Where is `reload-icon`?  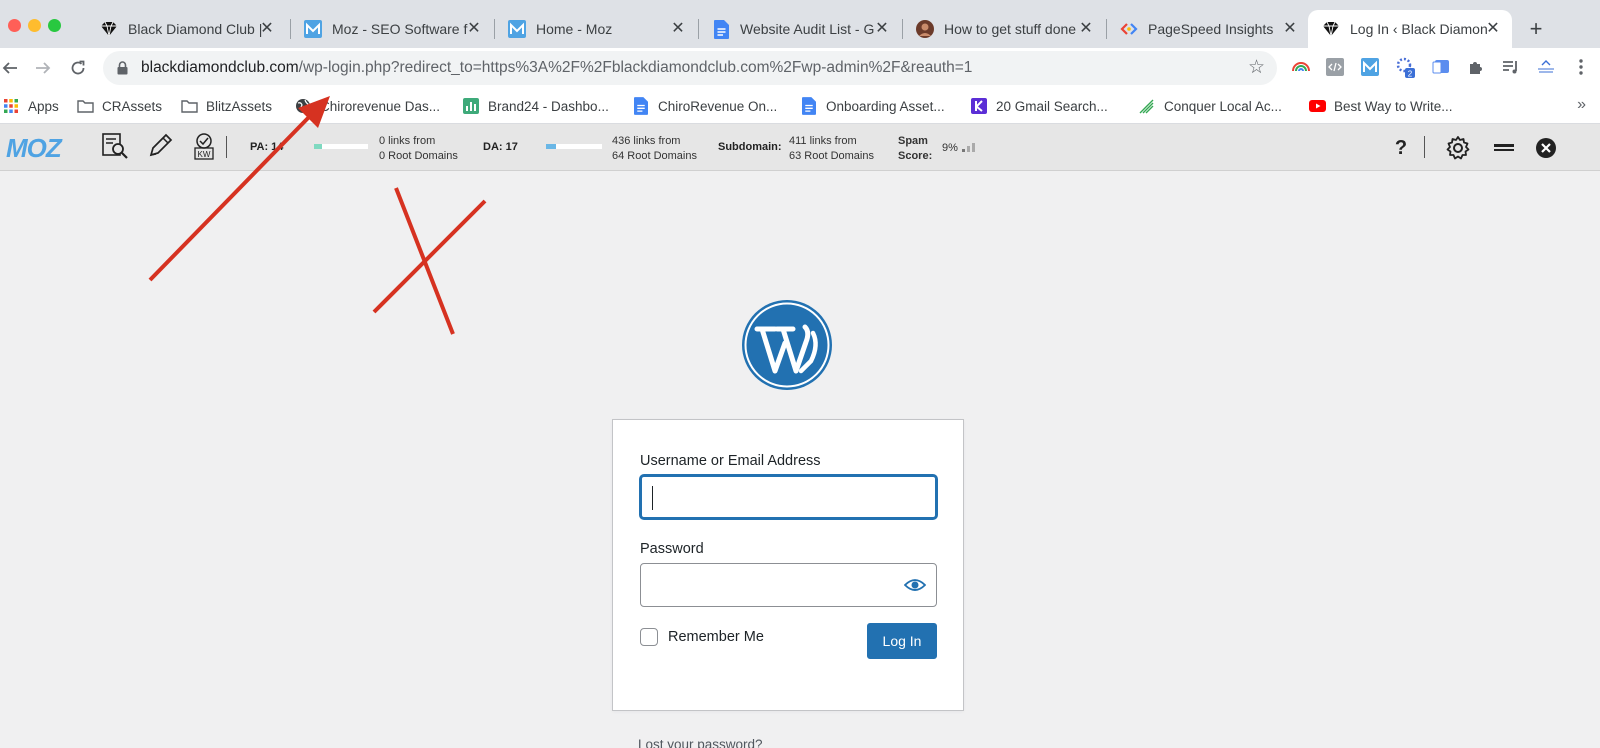 reload-icon is located at coordinates (78, 67).